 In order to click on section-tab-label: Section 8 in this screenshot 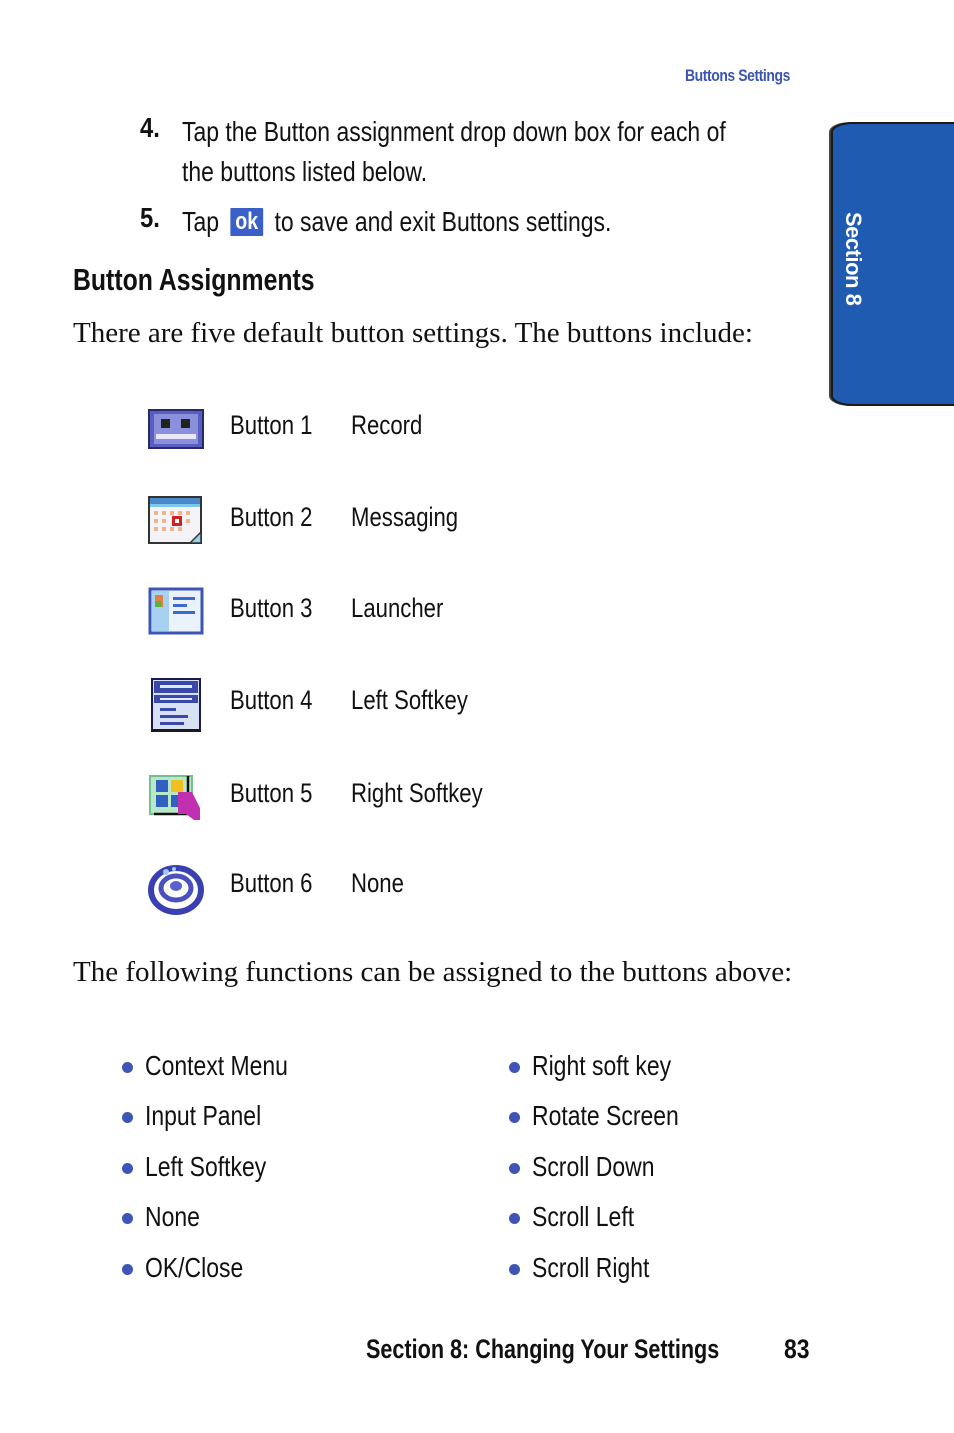, I will do `click(853, 259)`.